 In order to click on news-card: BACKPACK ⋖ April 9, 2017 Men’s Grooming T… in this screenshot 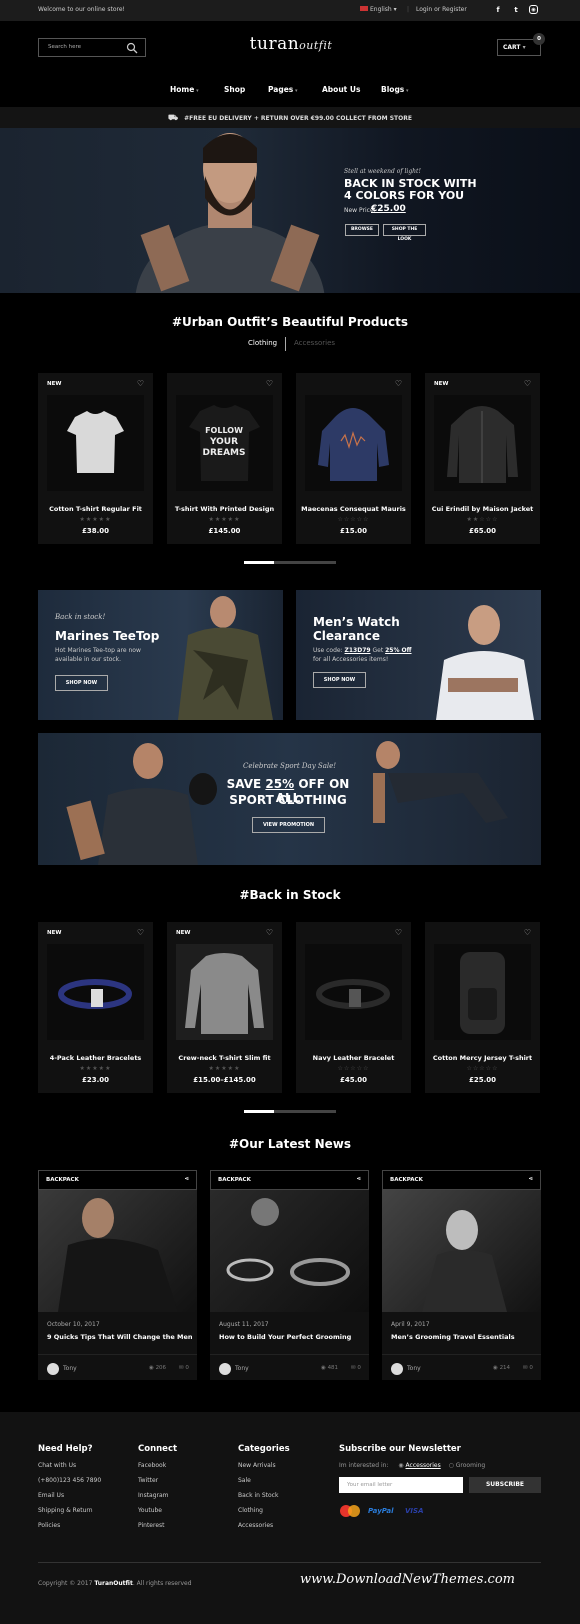, I will do `click(461, 1275)`.